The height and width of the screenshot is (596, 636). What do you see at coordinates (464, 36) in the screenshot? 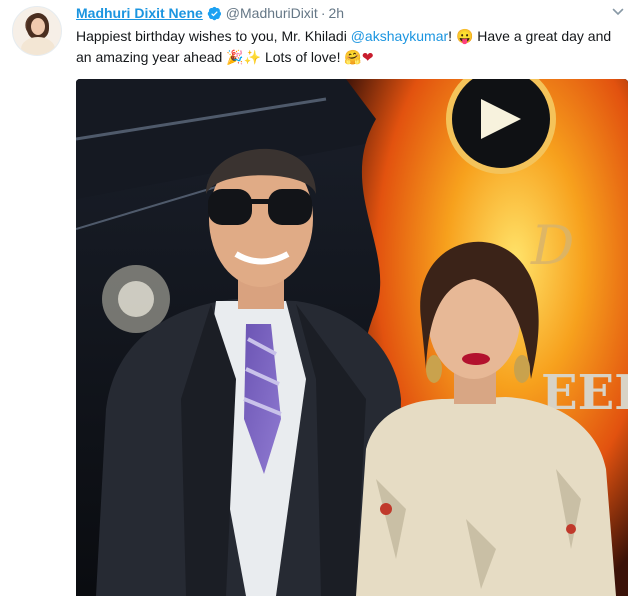
I see `tongue-emoji: 😛` at bounding box center [464, 36].